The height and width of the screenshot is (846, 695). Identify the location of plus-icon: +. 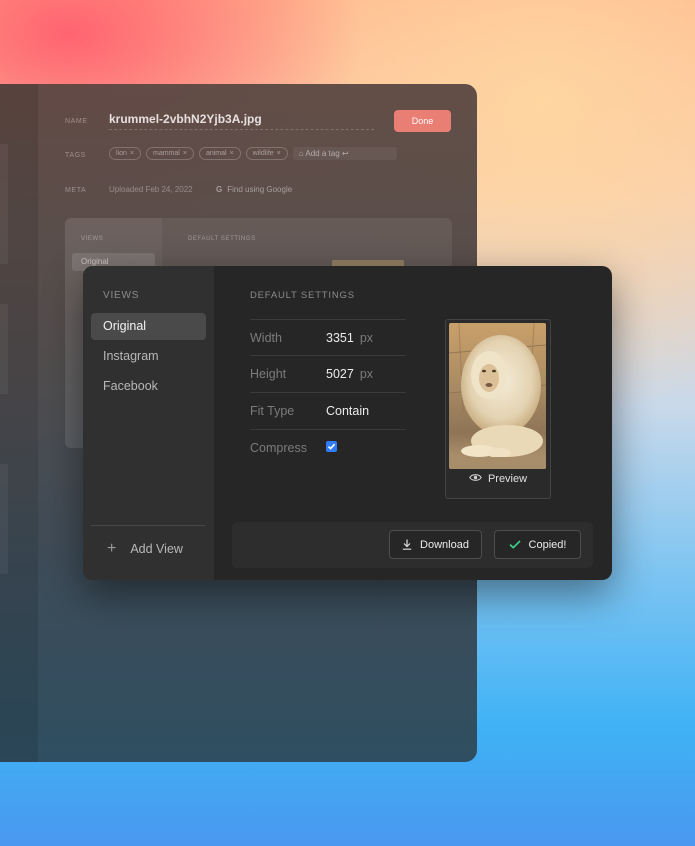
(112, 548).